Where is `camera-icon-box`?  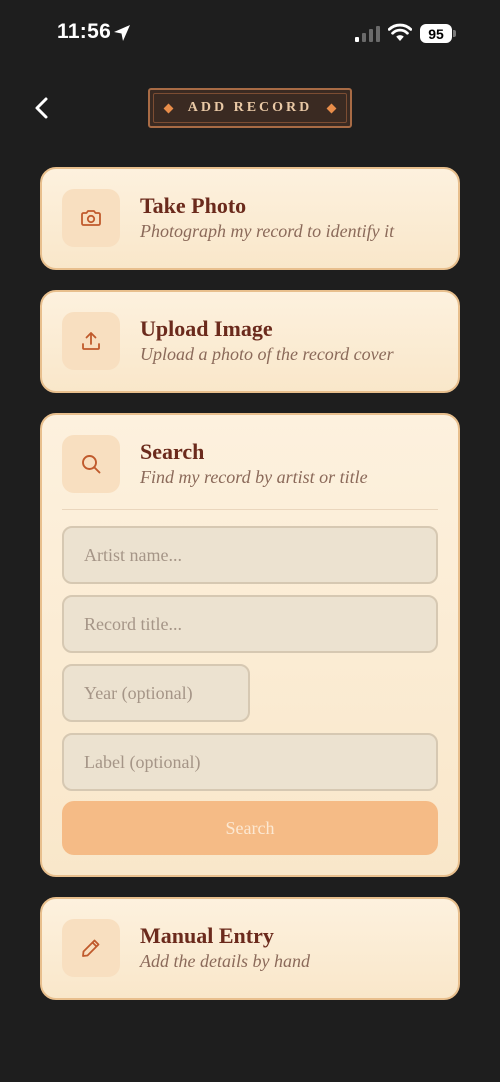 camera-icon-box is located at coordinates (91, 218).